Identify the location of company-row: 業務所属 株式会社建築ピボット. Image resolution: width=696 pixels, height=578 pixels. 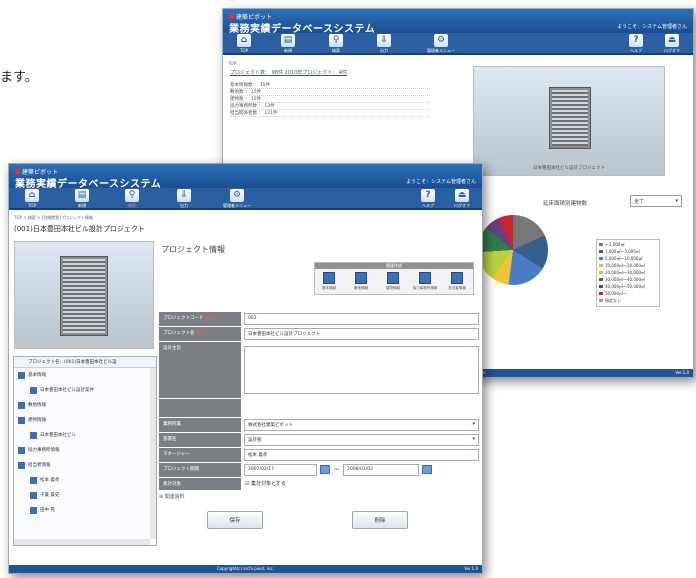
(319, 425).